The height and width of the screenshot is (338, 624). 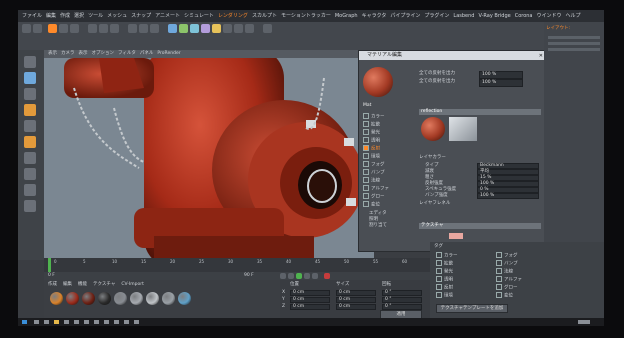 I want to click on layer-color-swatch, so click(x=456, y=236).